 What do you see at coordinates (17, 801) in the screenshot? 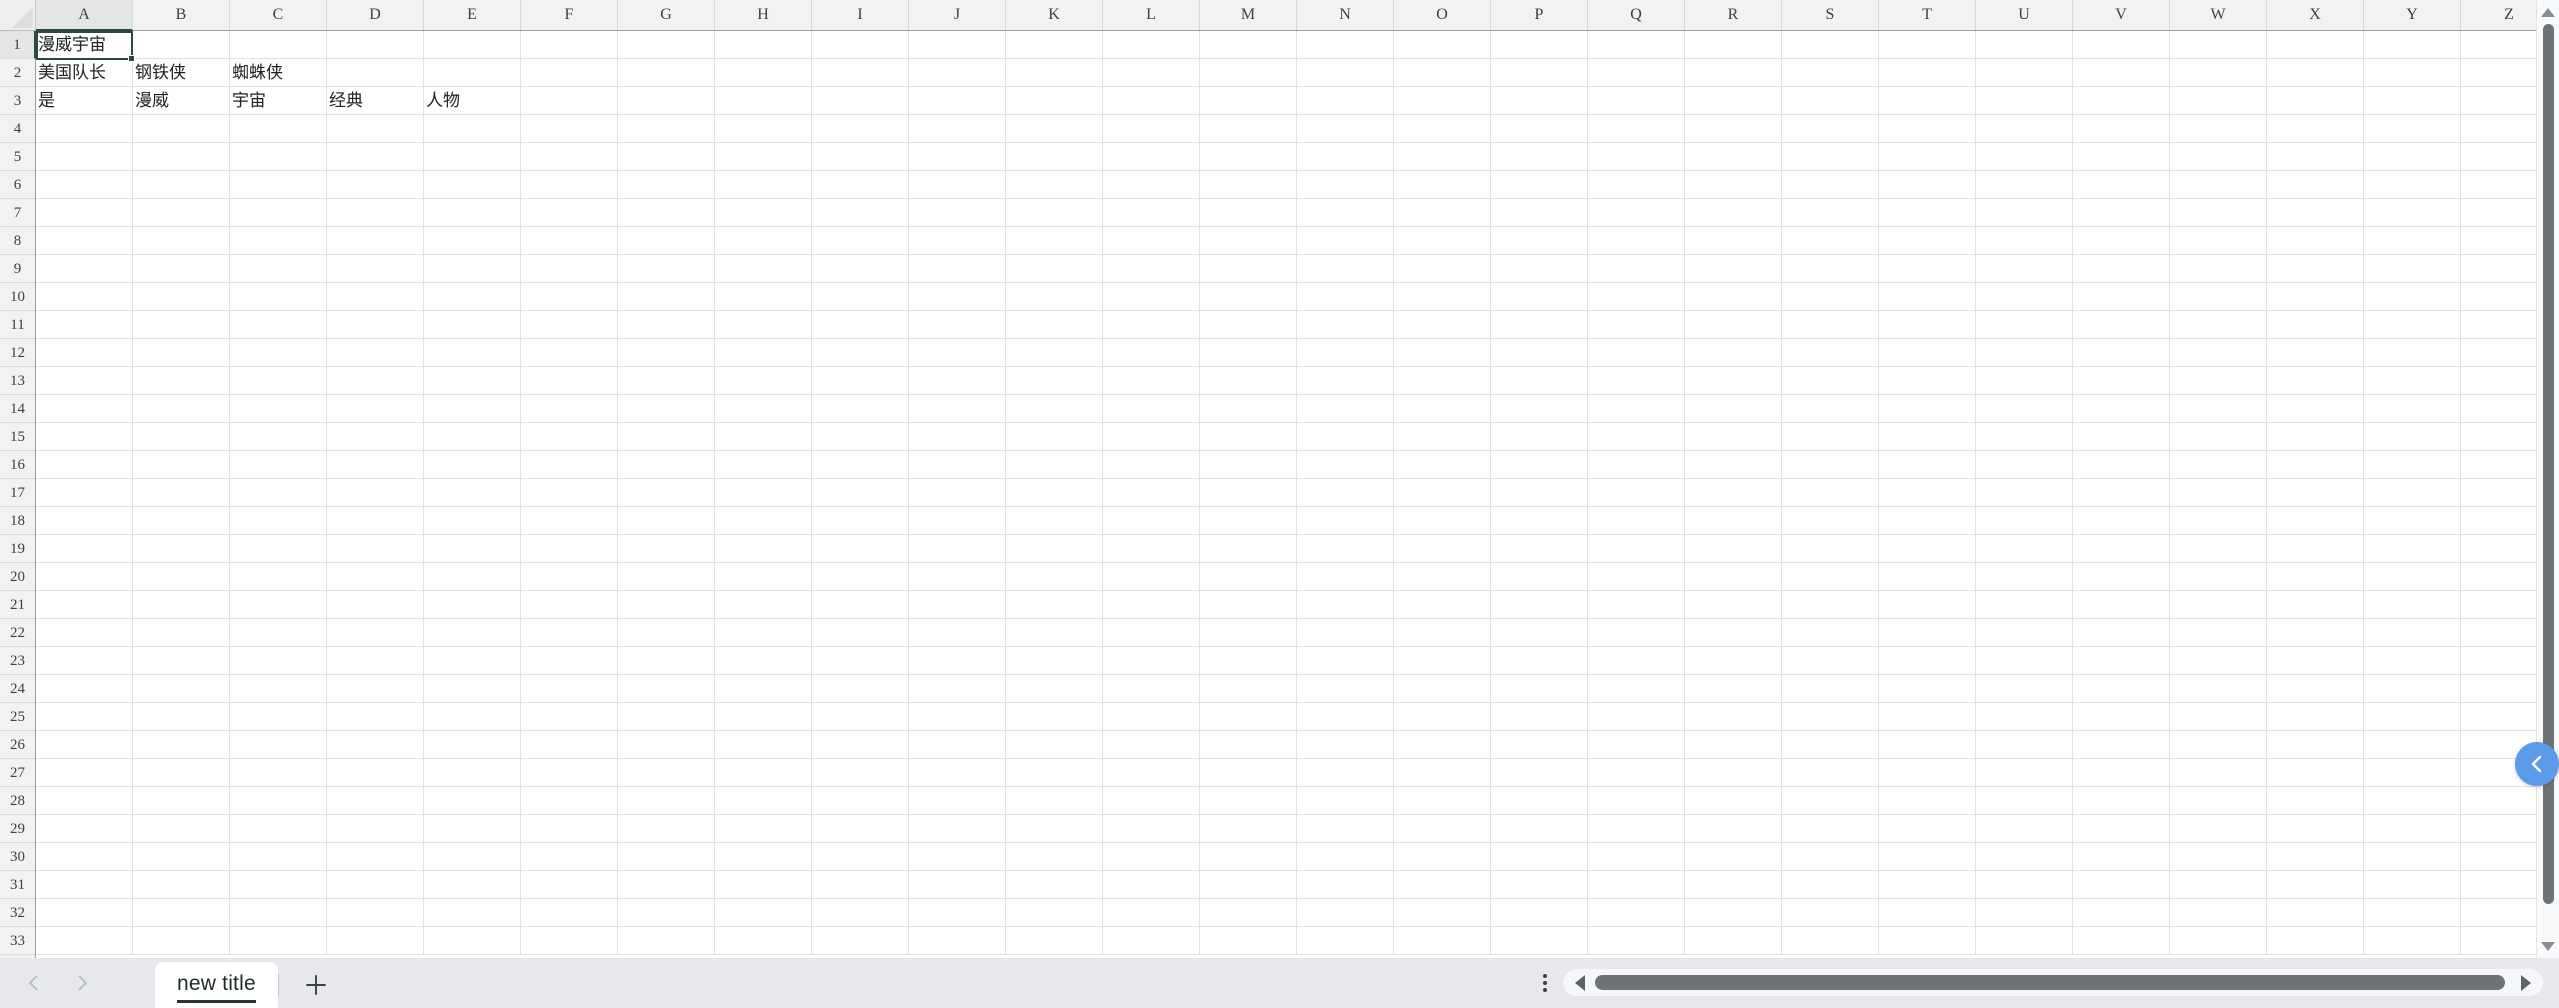
I see `row-header-28: 28` at bounding box center [17, 801].